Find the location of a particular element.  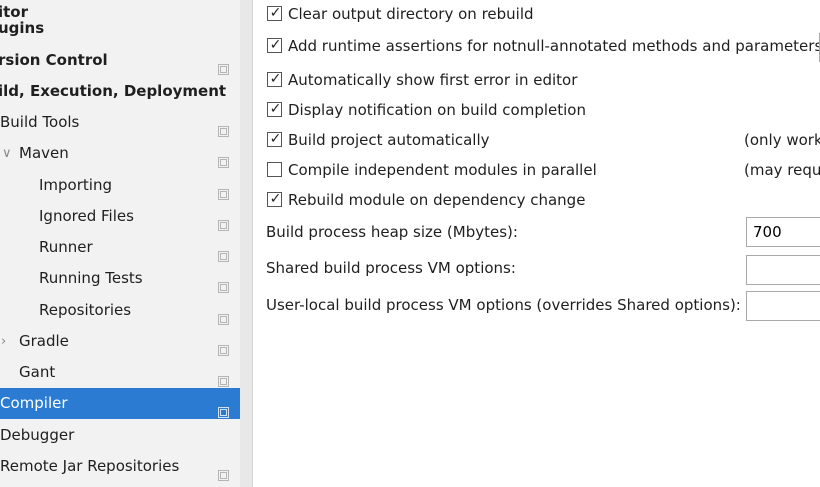

user-vm-options-input is located at coordinates (783, 306).